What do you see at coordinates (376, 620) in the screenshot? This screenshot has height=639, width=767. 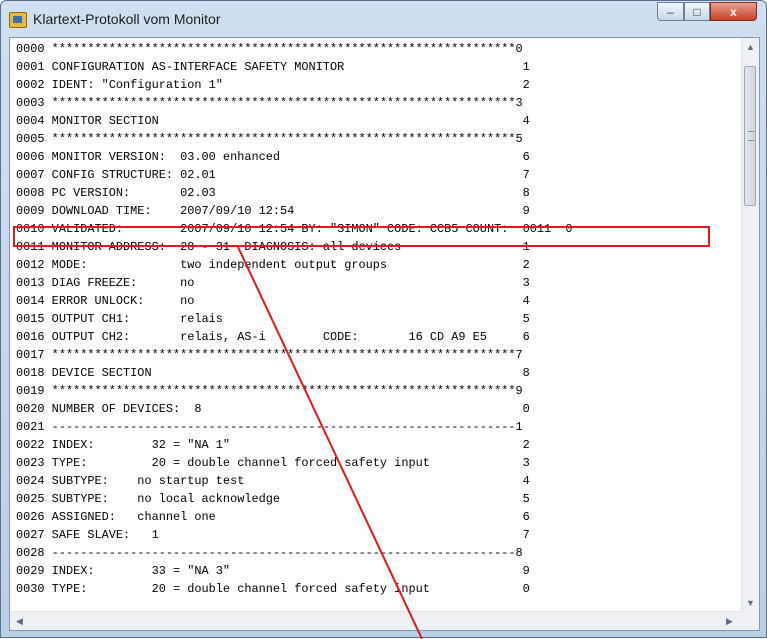 I see `horizontal-scrollbar: ◀ ▶` at bounding box center [376, 620].